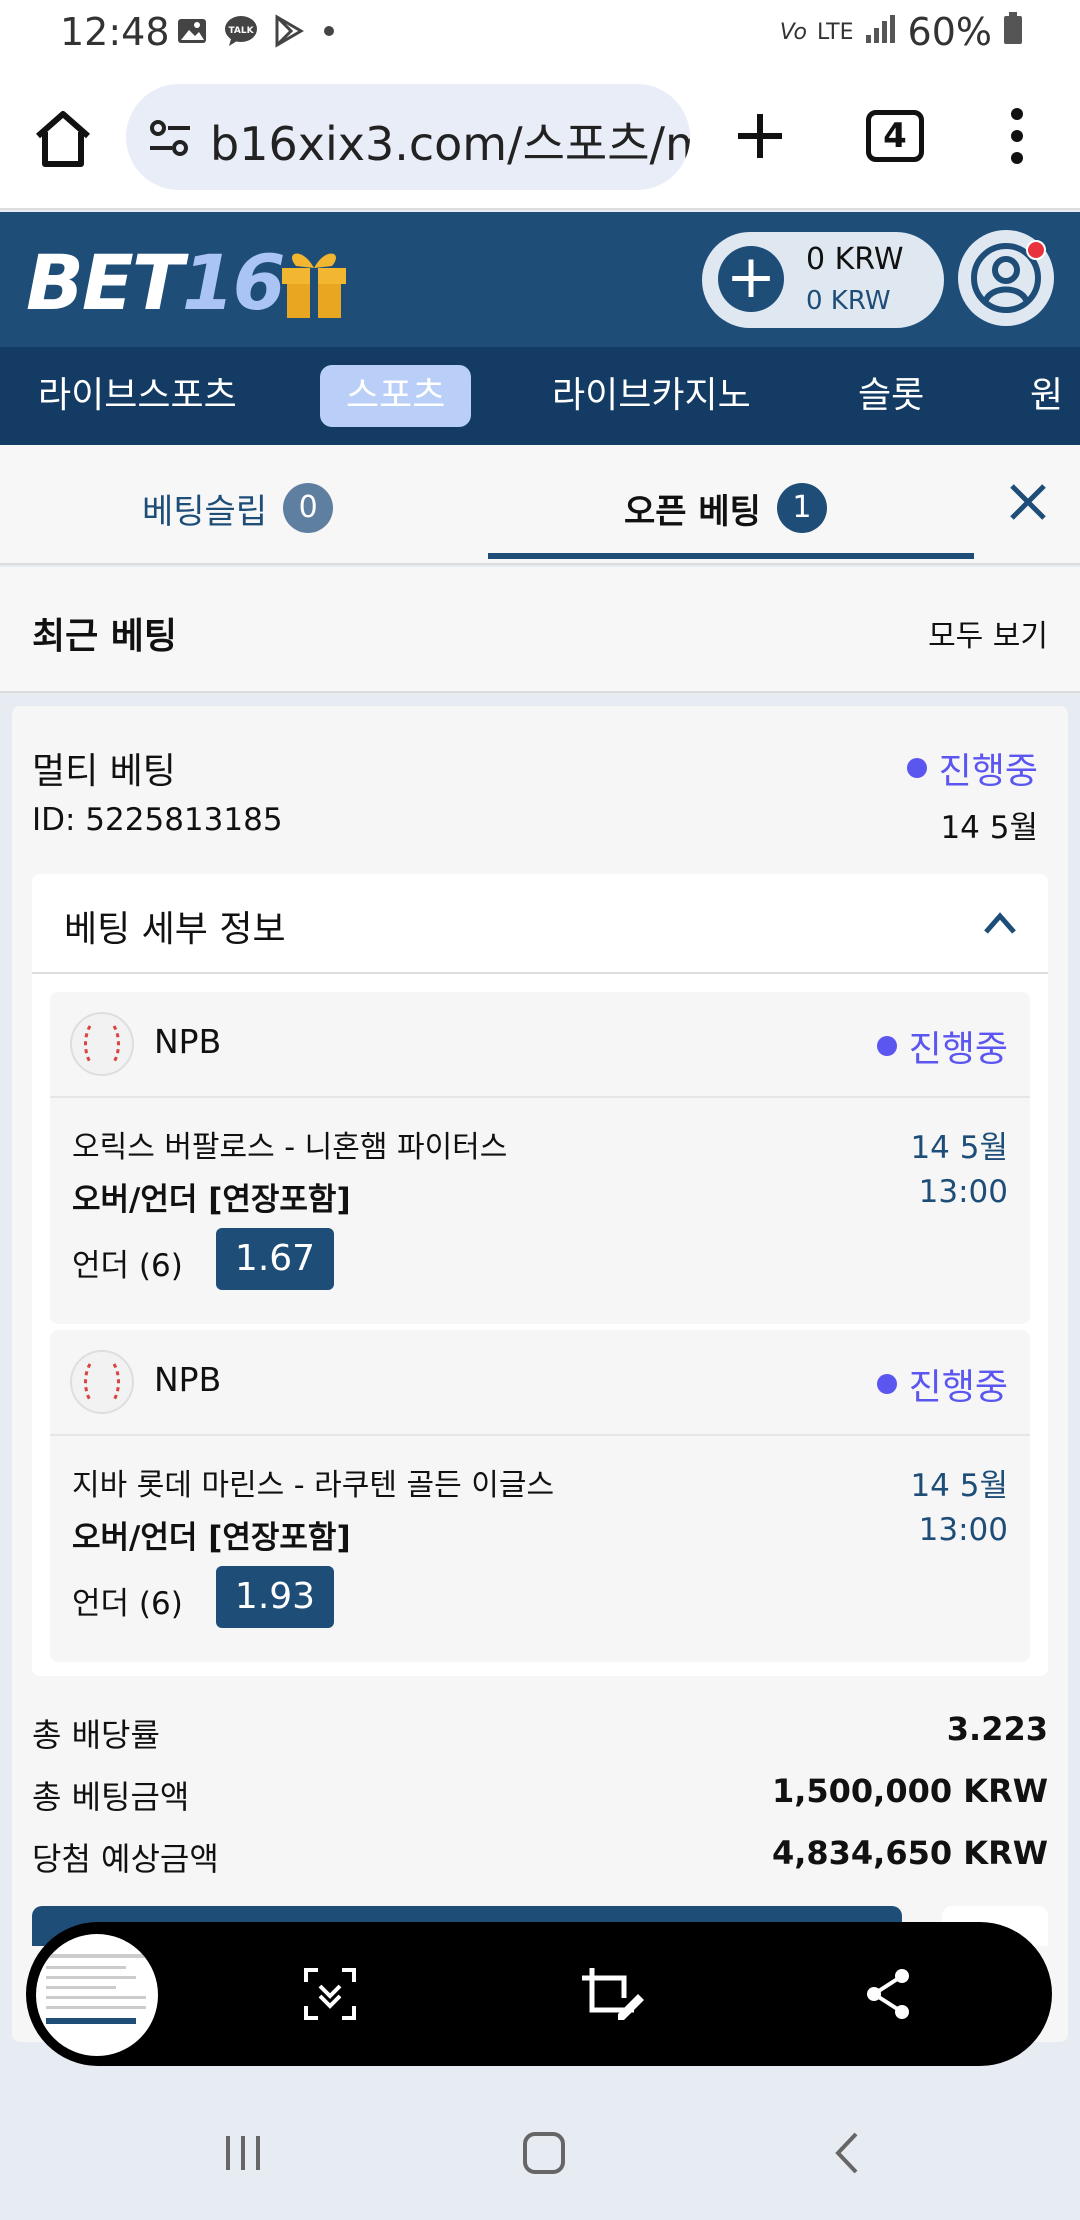  What do you see at coordinates (290, 1147) in the screenshot?
I see `match-name: 오릭스 버팔로스 - 니혼햄 파이터스` at bounding box center [290, 1147].